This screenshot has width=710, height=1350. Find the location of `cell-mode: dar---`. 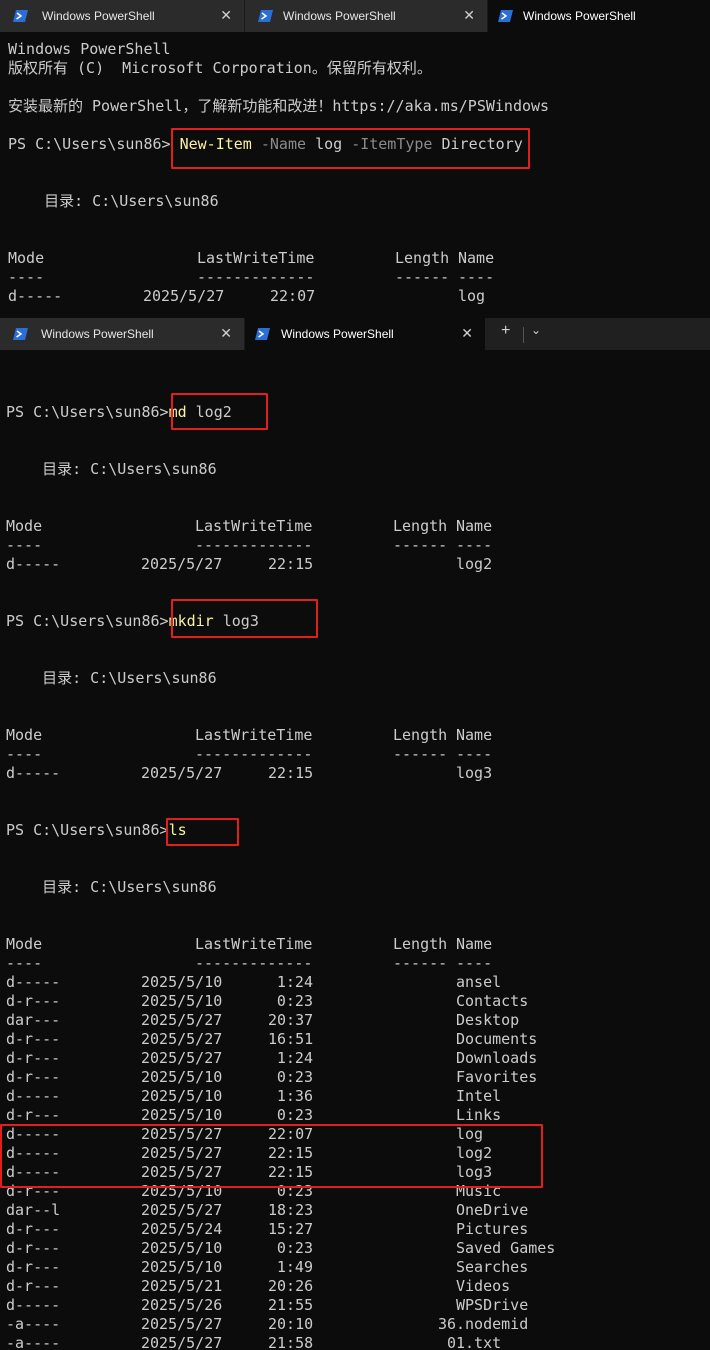

cell-mode: dar--- is located at coordinates (33, 1020).